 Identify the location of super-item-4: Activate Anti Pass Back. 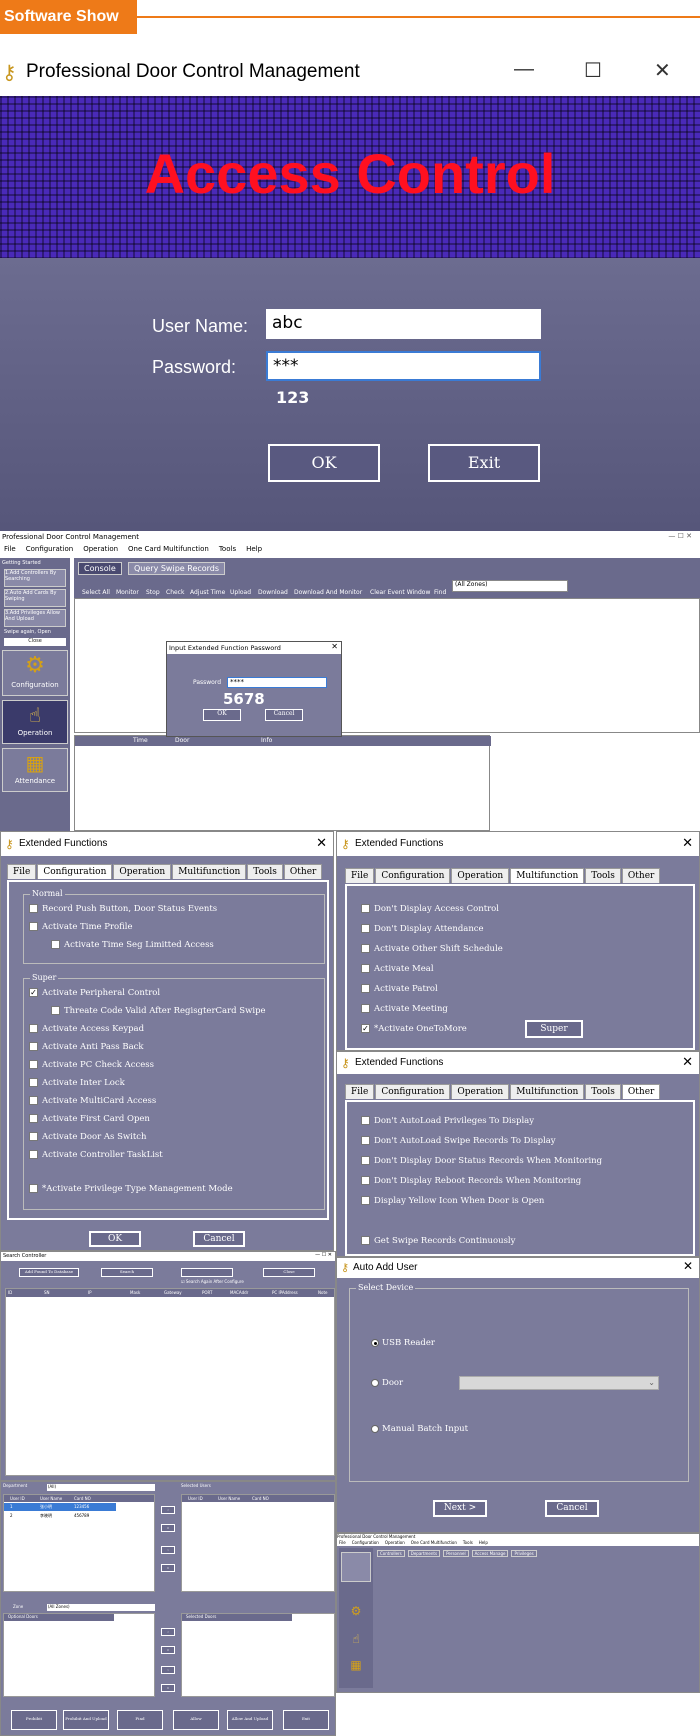
(86, 1047).